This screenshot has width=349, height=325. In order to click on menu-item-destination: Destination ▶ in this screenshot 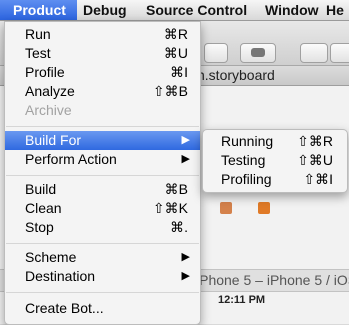, I will do `click(102, 276)`.